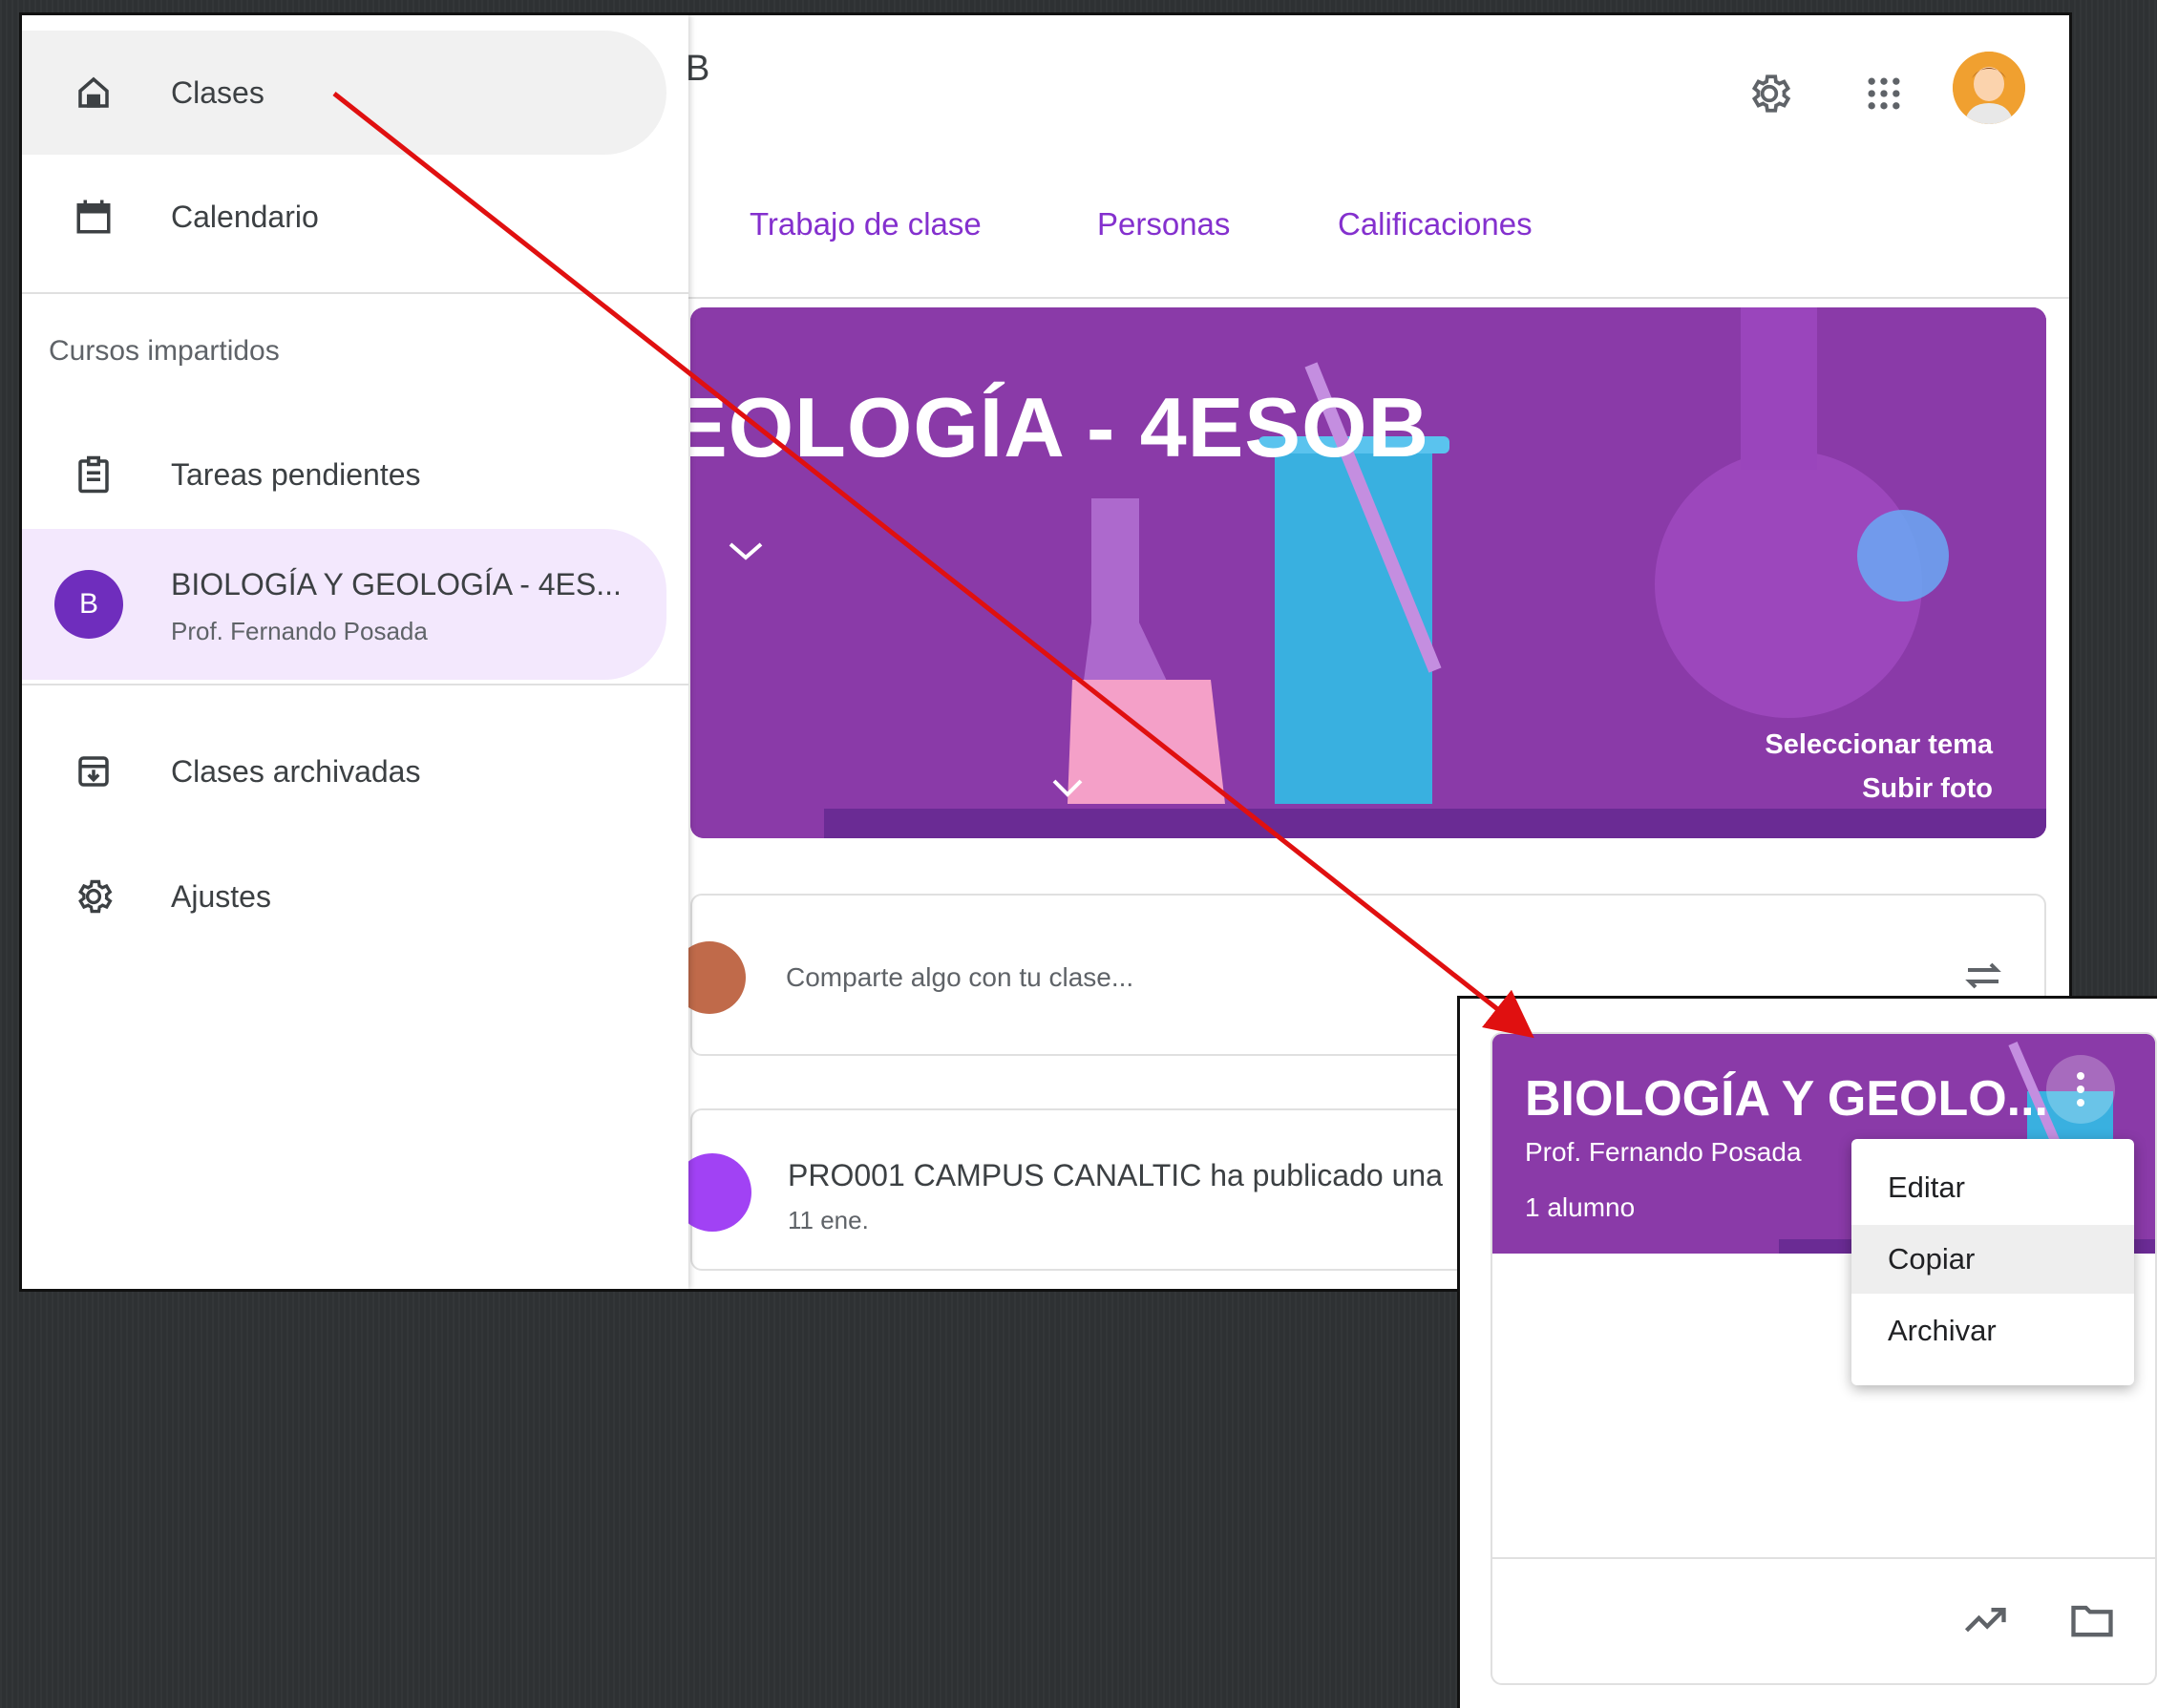  I want to click on card-footer-divider, so click(1823, 1558).